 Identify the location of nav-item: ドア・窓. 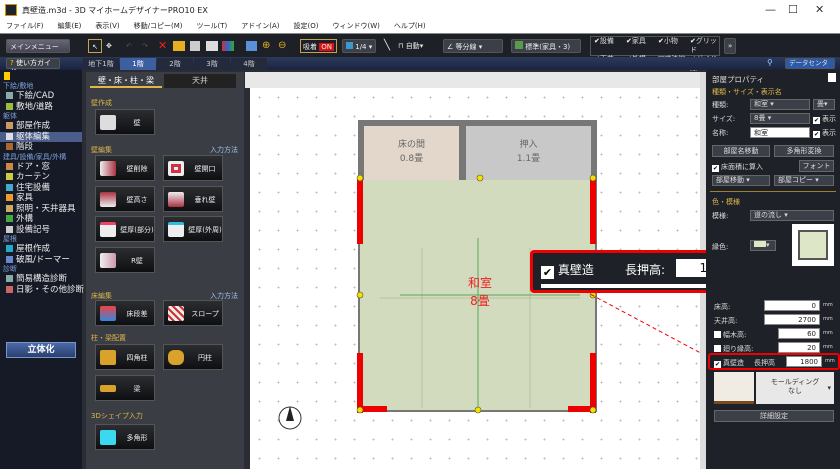
(41, 167).